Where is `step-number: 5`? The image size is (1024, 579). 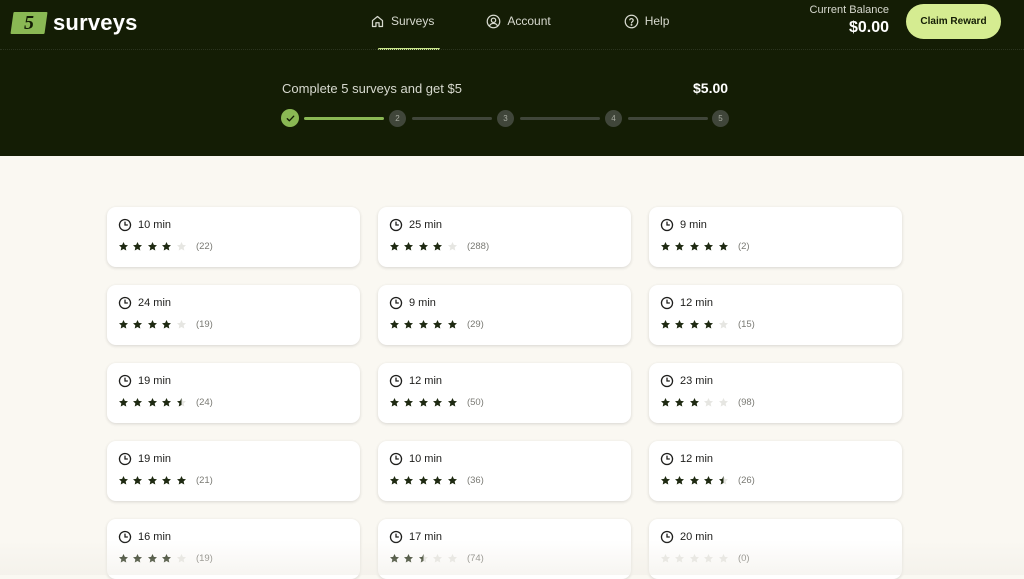 step-number: 5 is located at coordinates (720, 118).